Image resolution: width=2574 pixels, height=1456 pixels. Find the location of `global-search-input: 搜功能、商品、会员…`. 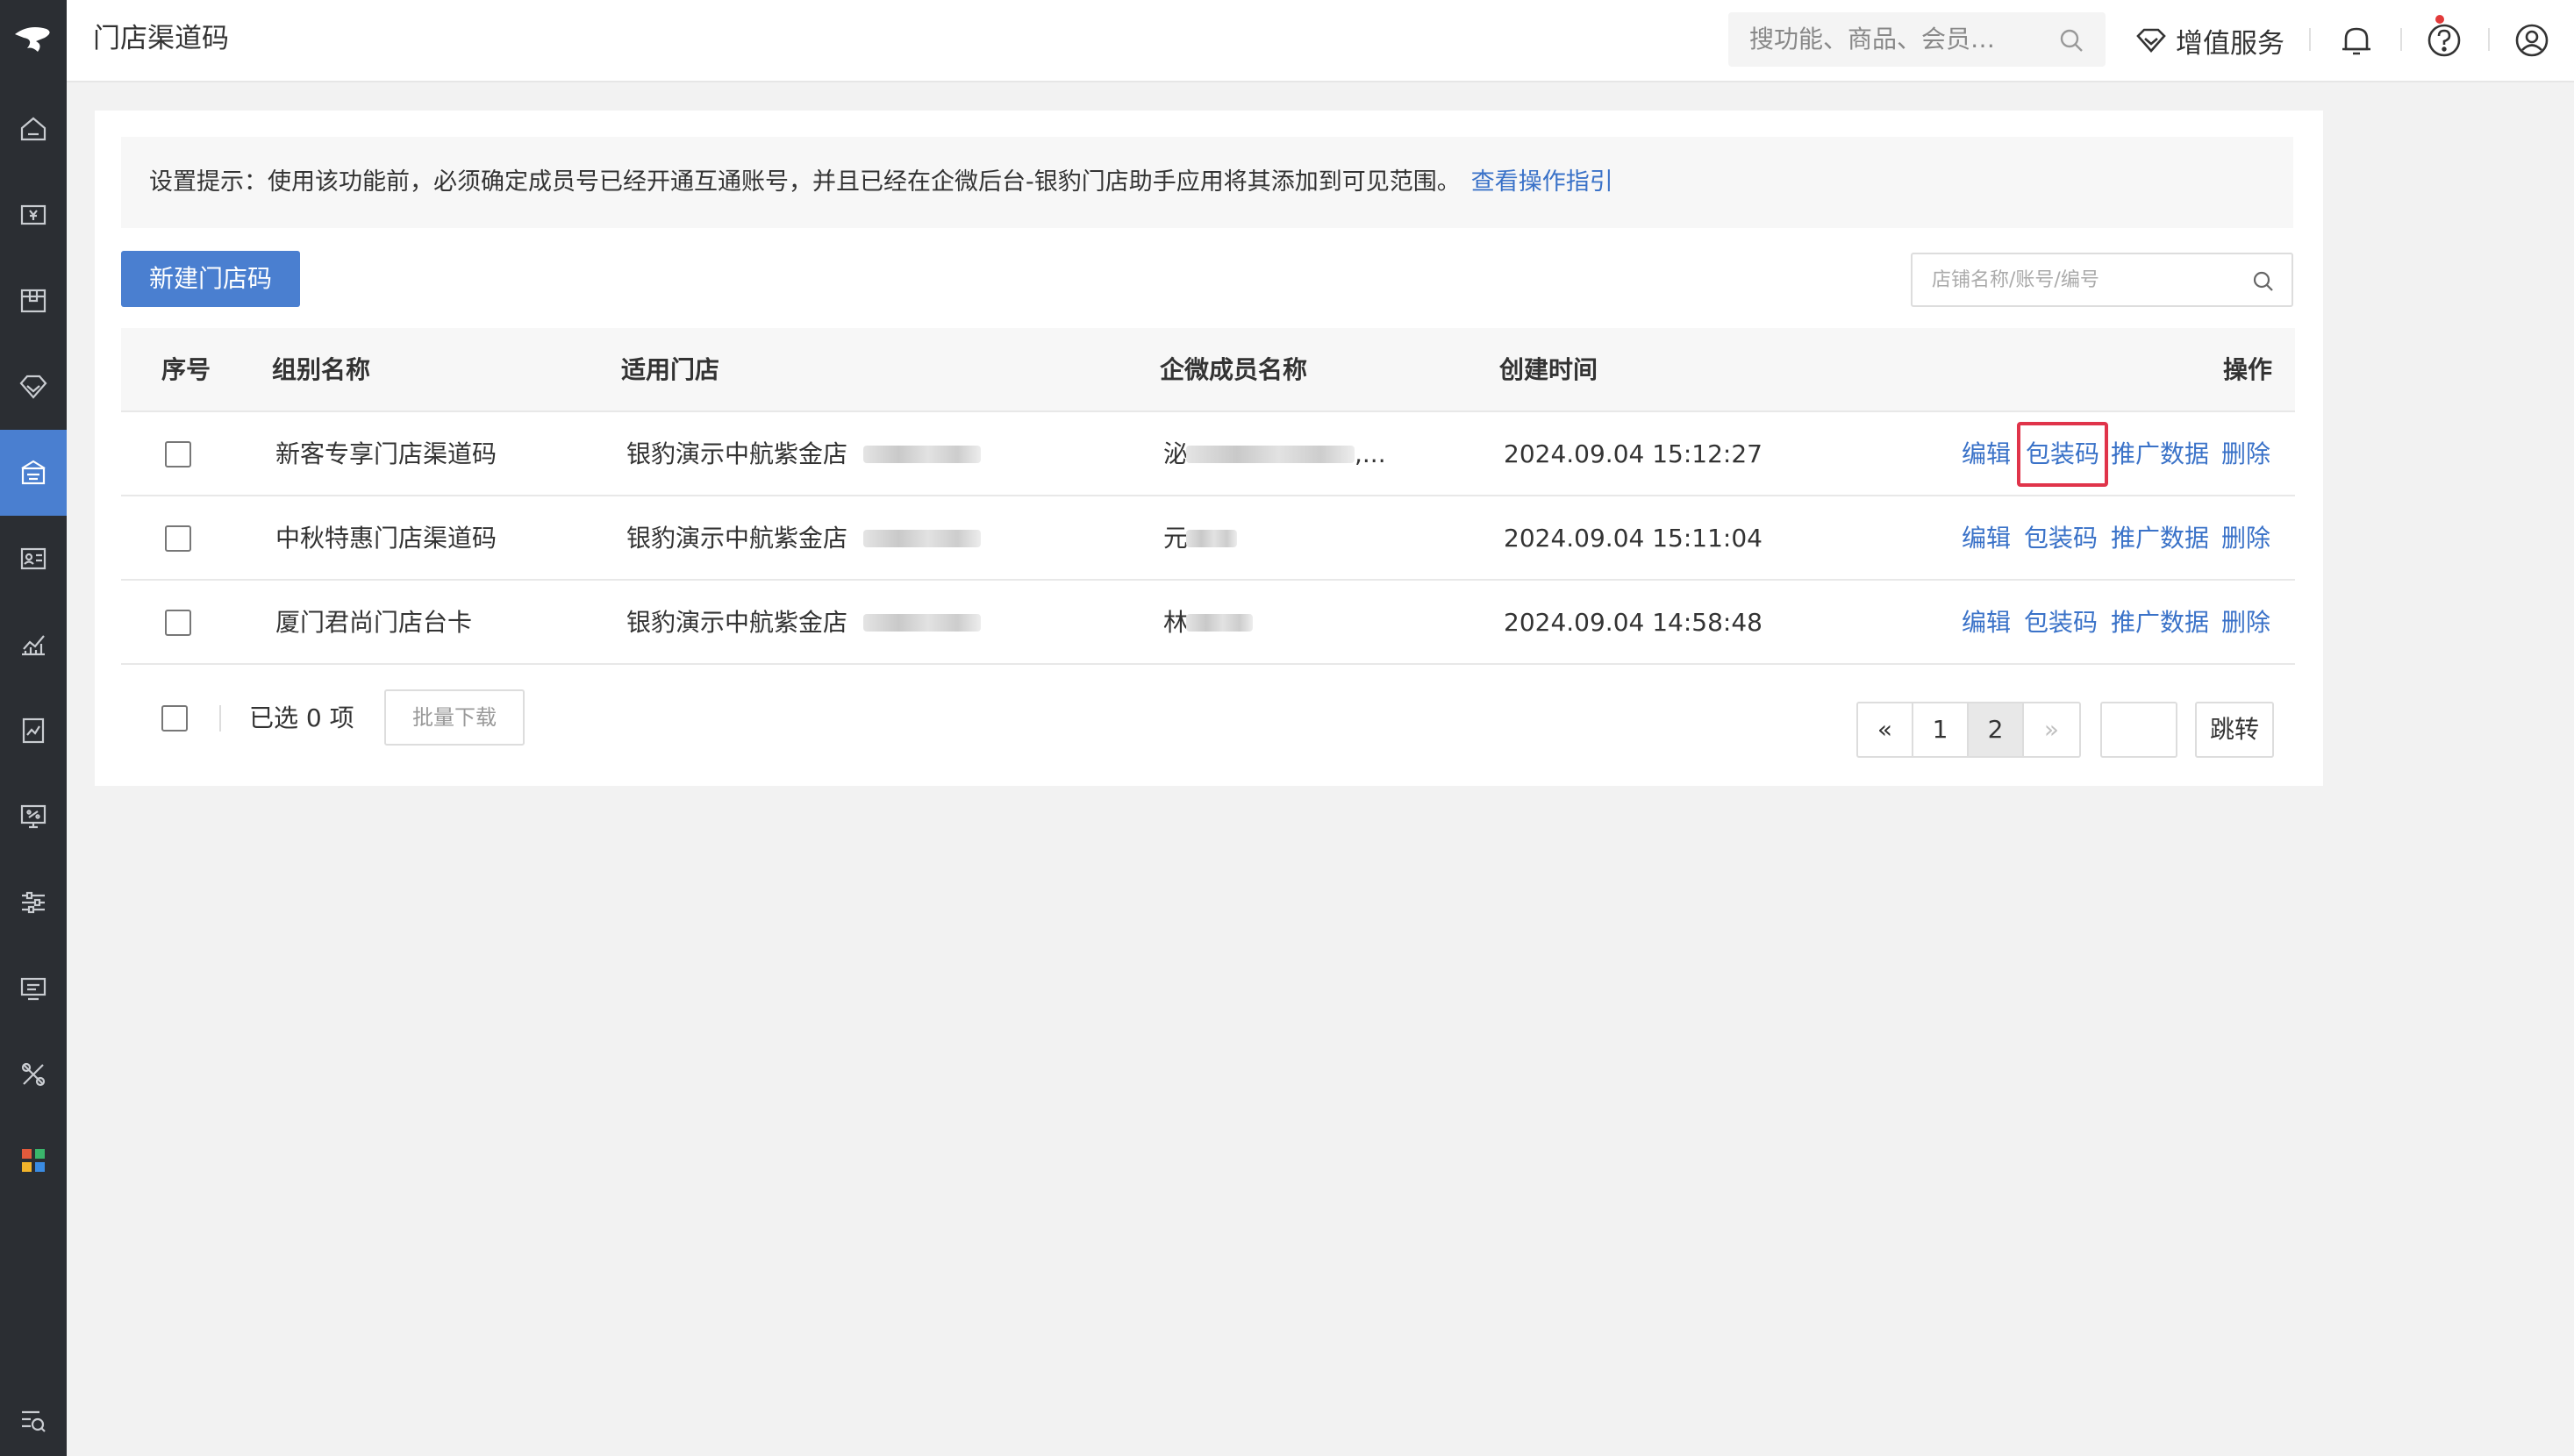

global-search-input: 搜功能、商品、会员… is located at coordinates (1917, 39).